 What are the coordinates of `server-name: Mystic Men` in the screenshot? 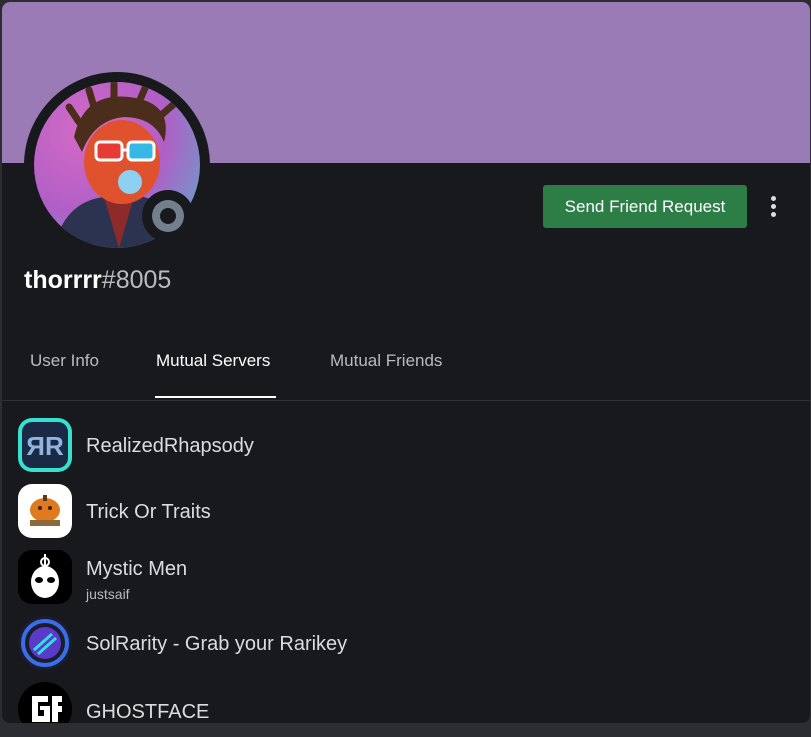 It's located at (137, 569).